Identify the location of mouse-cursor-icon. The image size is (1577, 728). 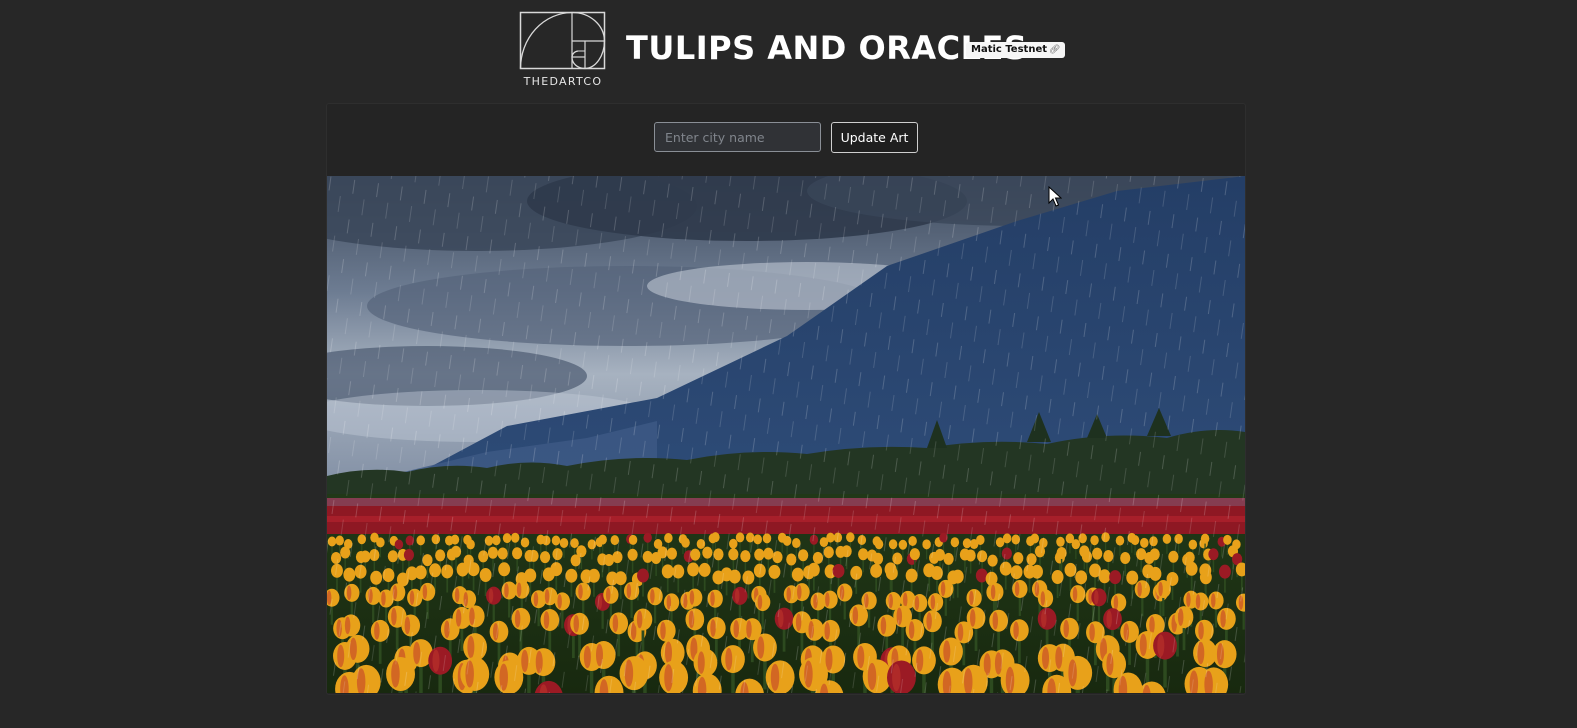
(1055, 196).